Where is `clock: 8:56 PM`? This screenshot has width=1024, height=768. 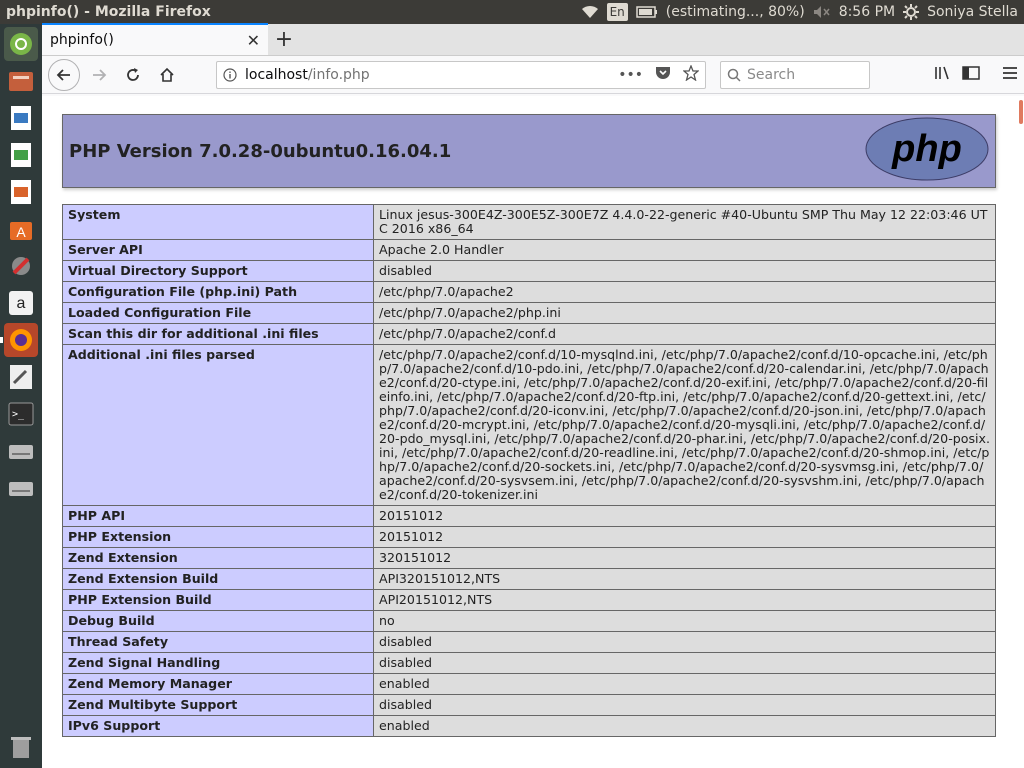
clock: 8:56 PM is located at coordinates (867, 12).